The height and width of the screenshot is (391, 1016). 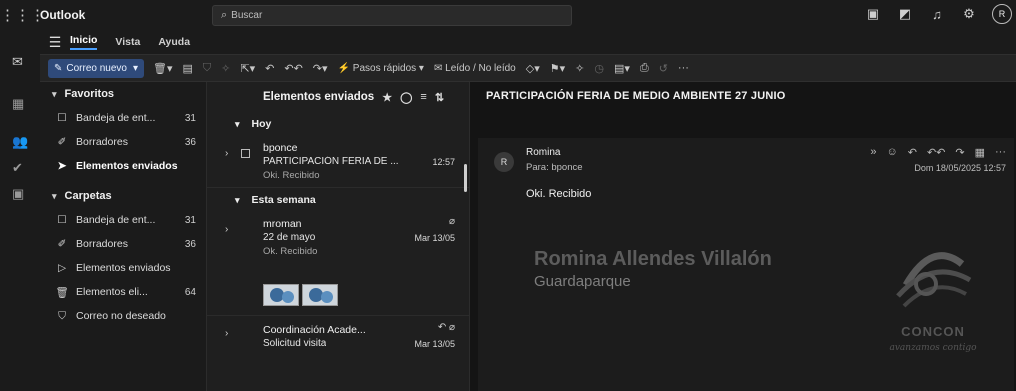 What do you see at coordinates (300, 295) in the screenshot?
I see `attachment-thumbnails` at bounding box center [300, 295].